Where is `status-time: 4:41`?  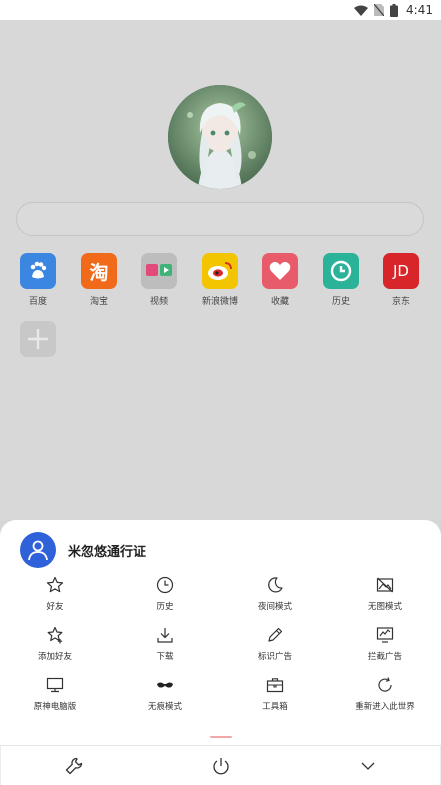
status-time: 4:41 is located at coordinates (419, 10).